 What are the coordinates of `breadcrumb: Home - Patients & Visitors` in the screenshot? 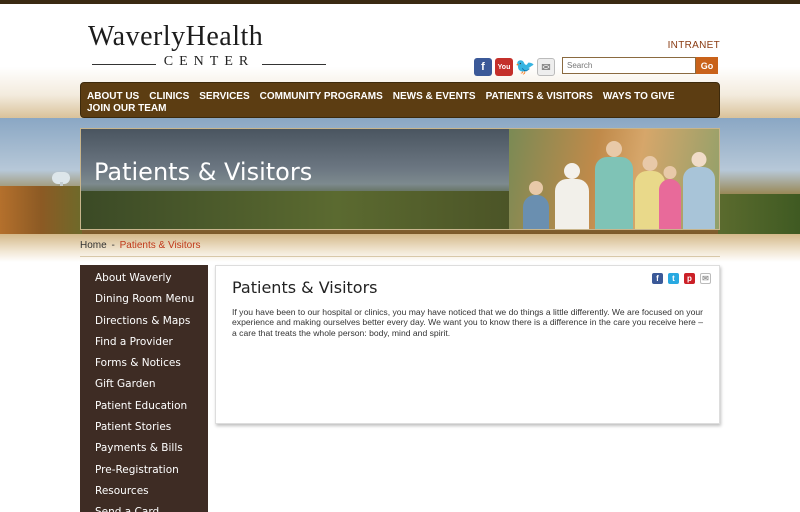 It's located at (140, 245).